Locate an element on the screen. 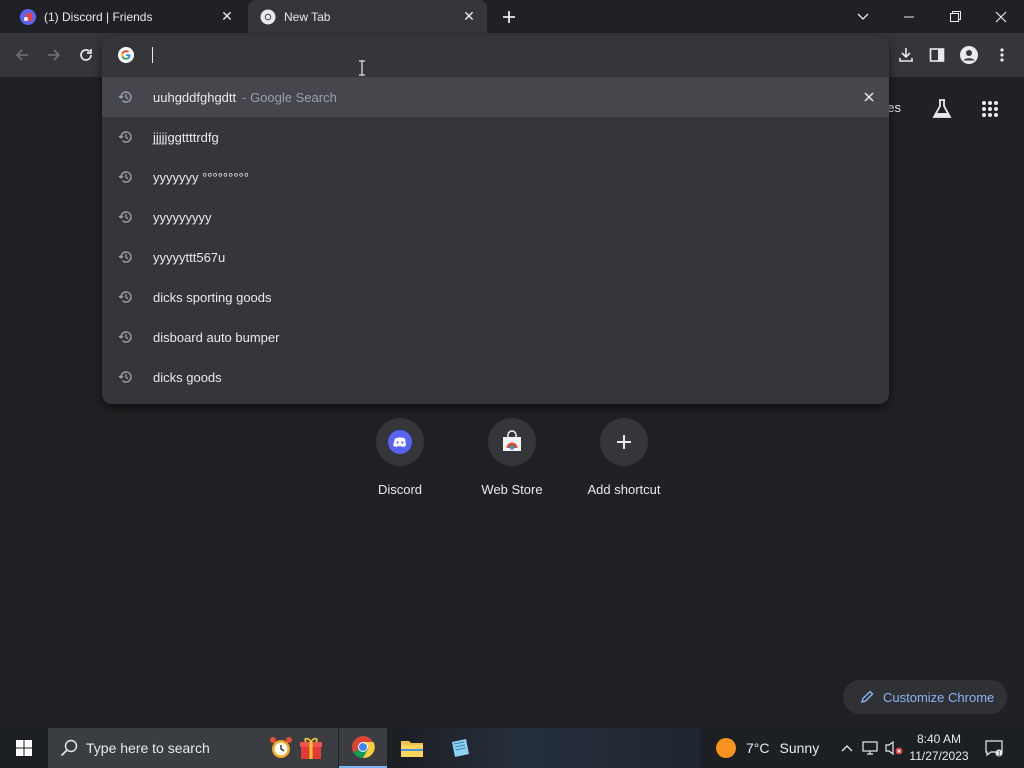 This screenshot has height=768, width=1024. add-shortcut-button: Add shortcut is located at coordinates (624, 464).